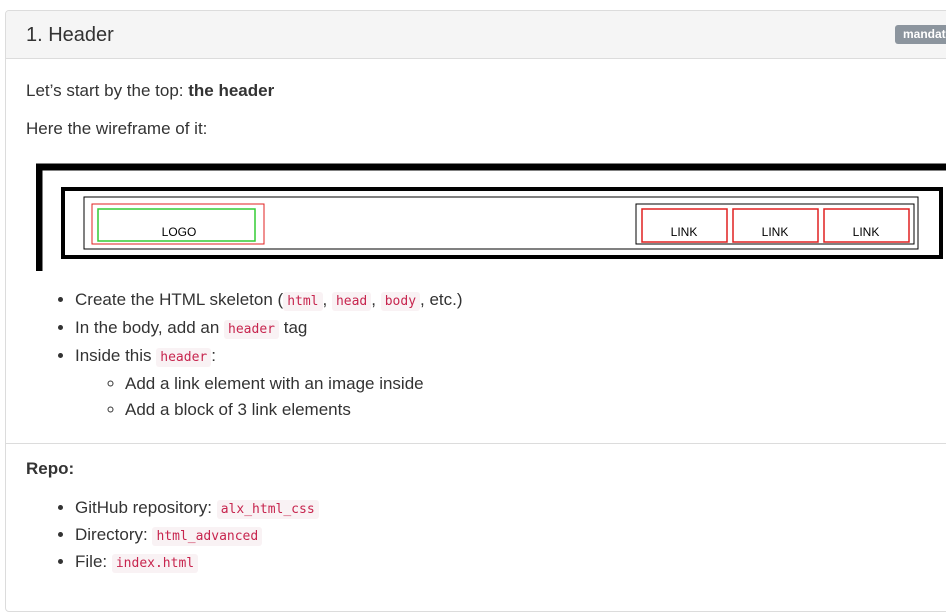  I want to click on code-head: head, so click(351, 301).